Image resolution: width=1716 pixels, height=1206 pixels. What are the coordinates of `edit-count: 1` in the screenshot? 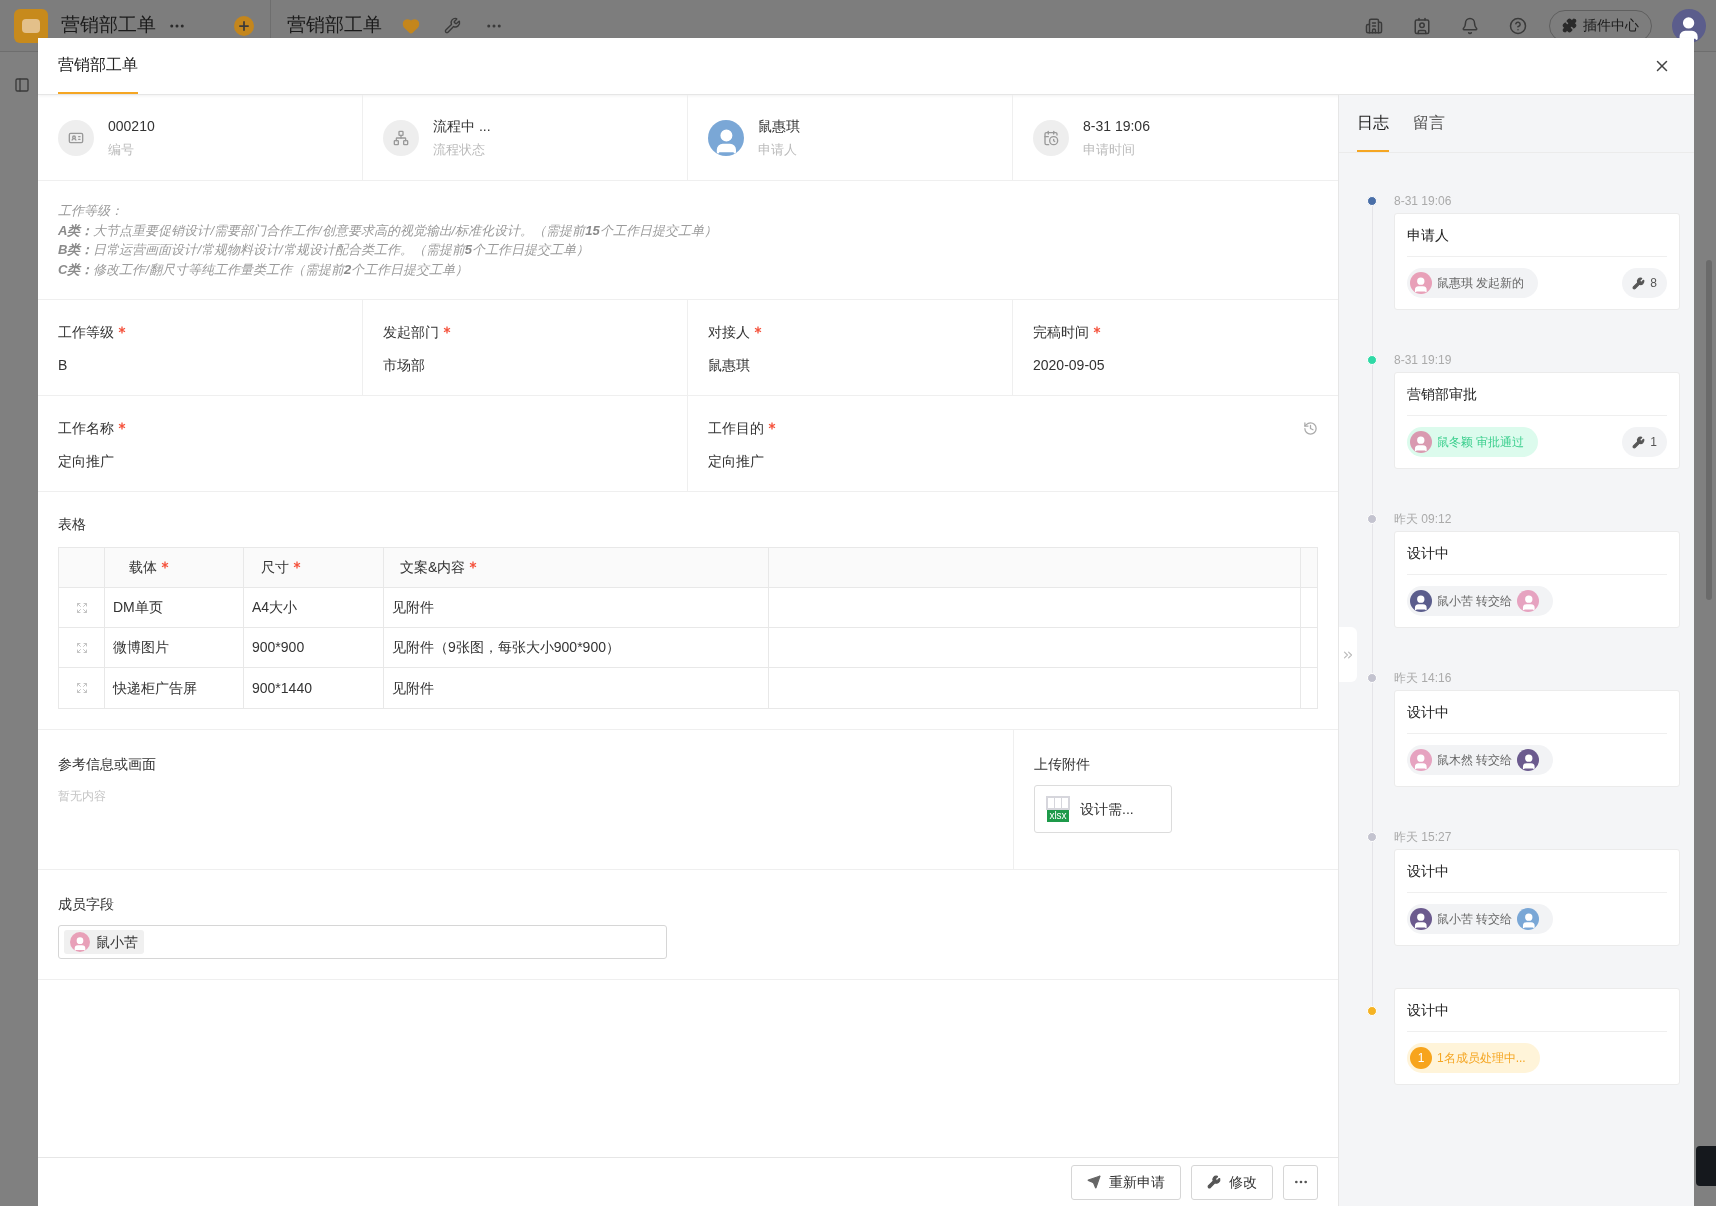 It's located at (1644, 442).